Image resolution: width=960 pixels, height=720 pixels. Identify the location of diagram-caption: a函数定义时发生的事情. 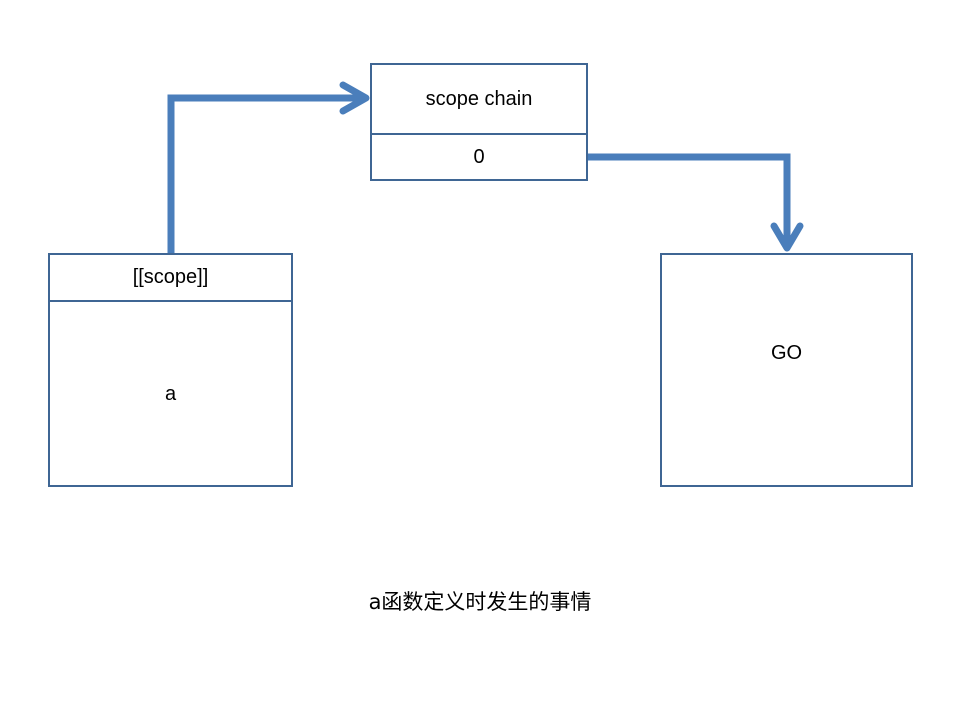
(480, 602).